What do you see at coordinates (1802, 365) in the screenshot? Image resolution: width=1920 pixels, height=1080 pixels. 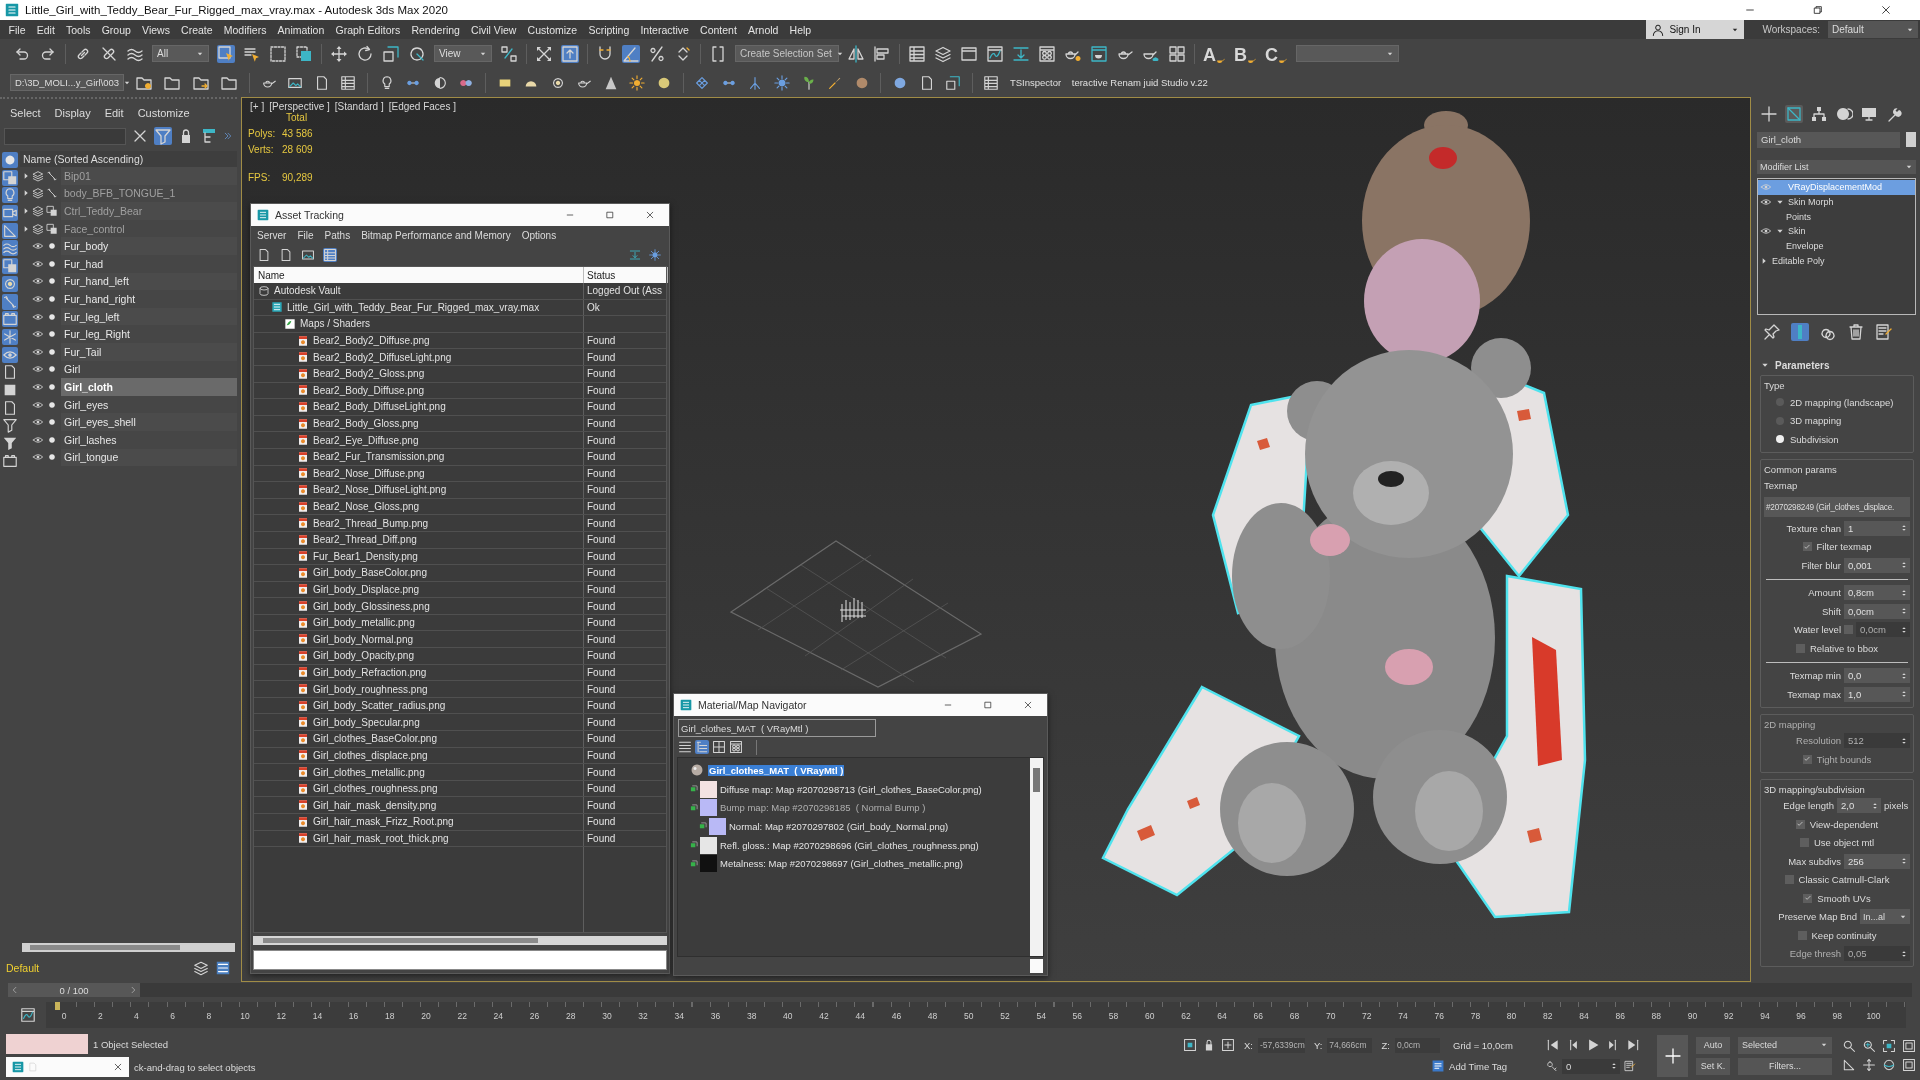 I see `rollout-title: Parameters` at bounding box center [1802, 365].